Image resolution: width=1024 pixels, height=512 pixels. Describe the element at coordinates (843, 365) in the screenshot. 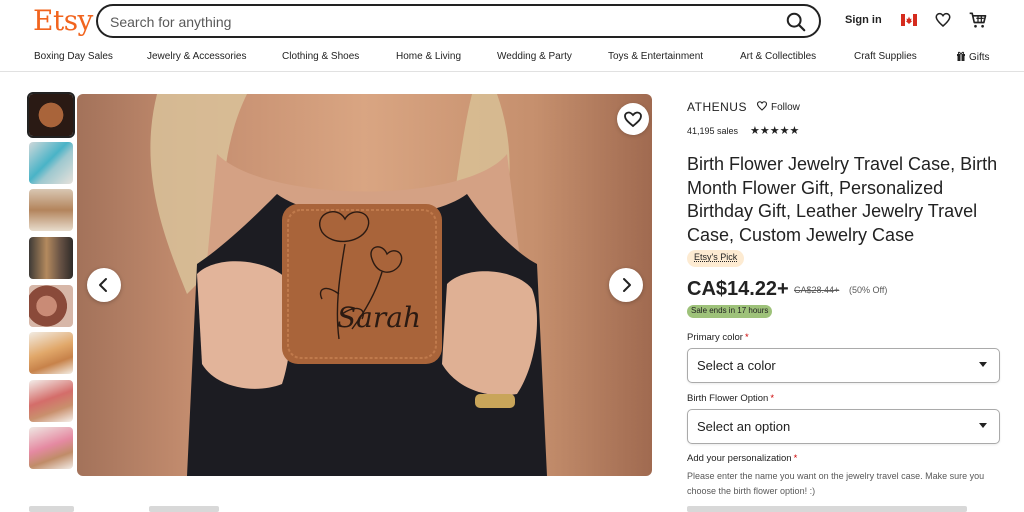

I see `primary-color-select: Select a color` at that location.